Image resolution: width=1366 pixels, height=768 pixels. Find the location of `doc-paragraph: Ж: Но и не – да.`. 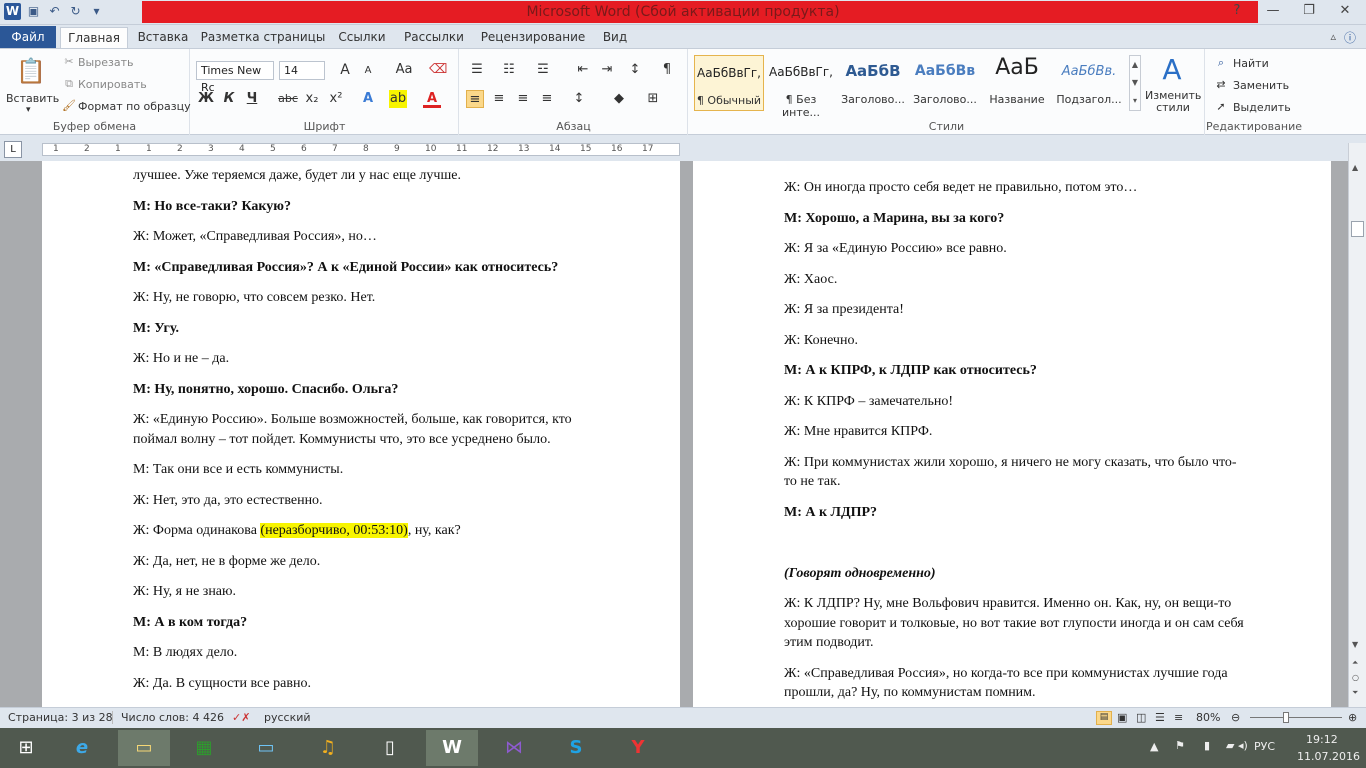

doc-paragraph: Ж: Но и не – да. is located at coordinates (181, 359).